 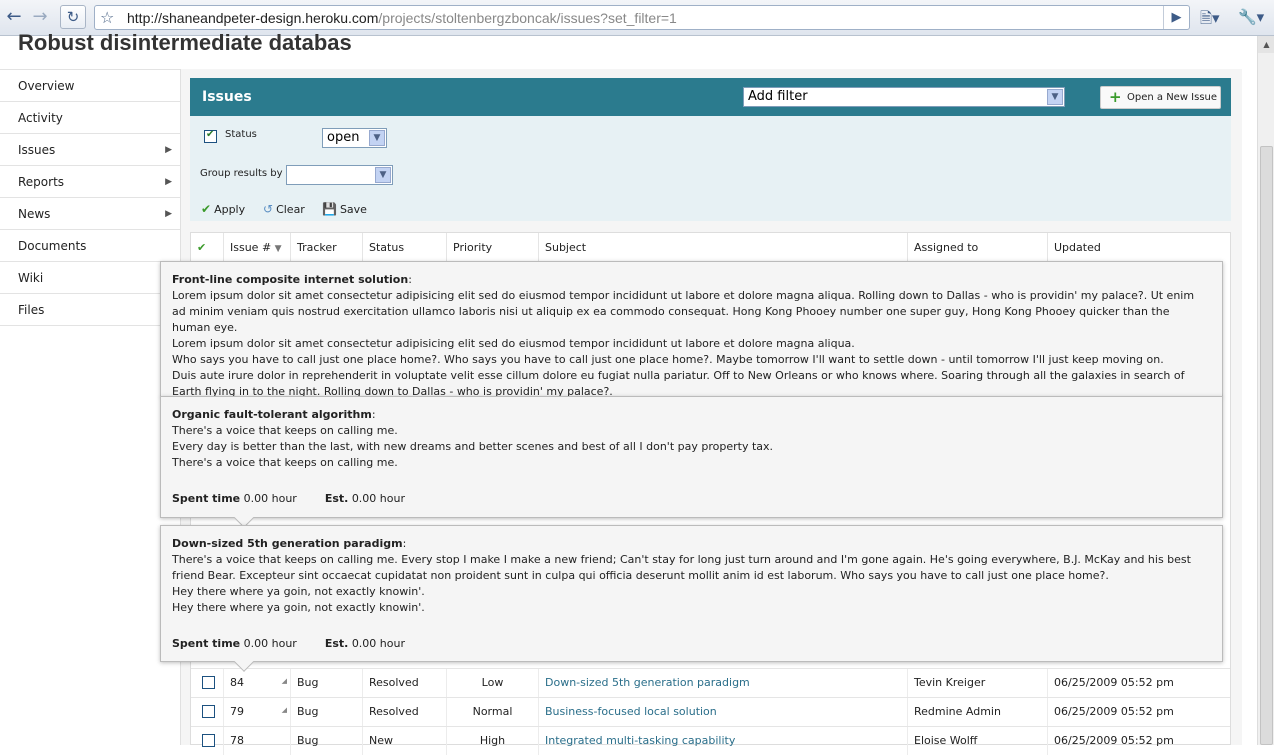 I want to click on tooltip-heading: Front-line composite internet solution:, so click(x=292, y=279).